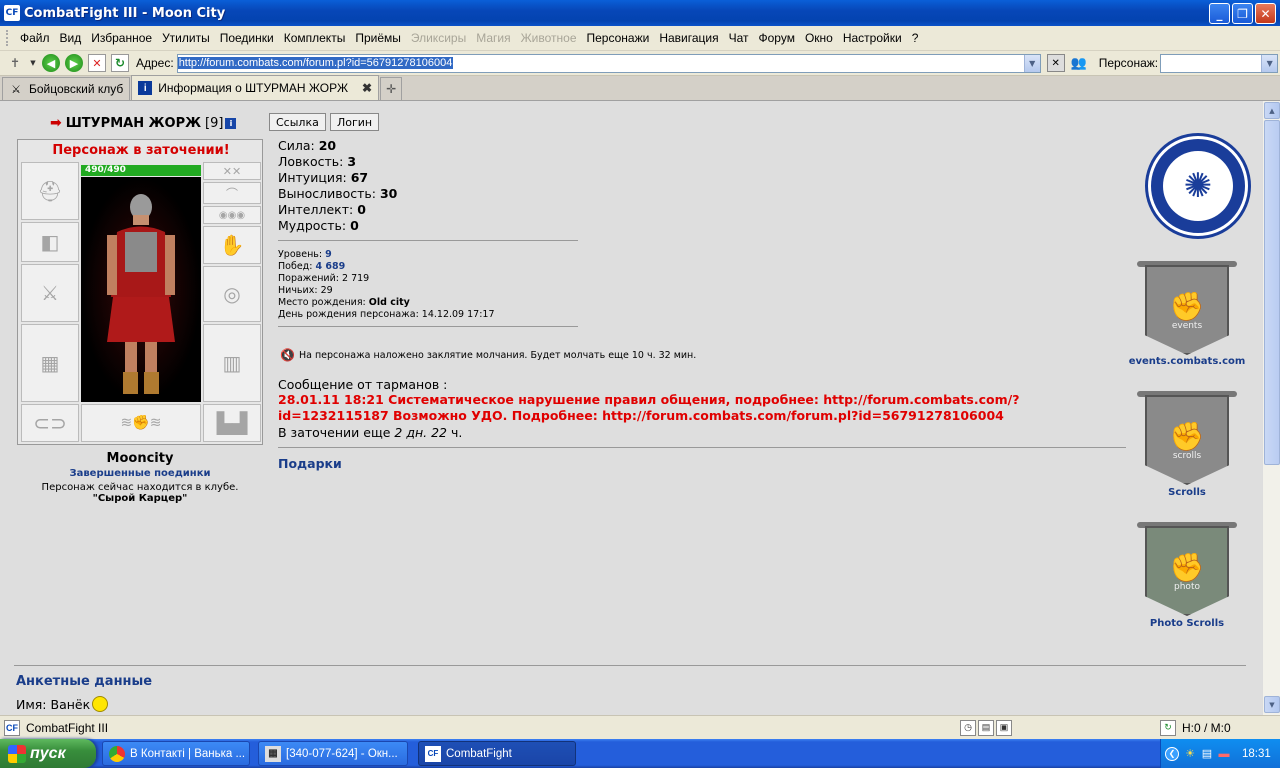 The image size is (1280, 768). I want to click on new-tab-icon: ✛, so click(391, 88).